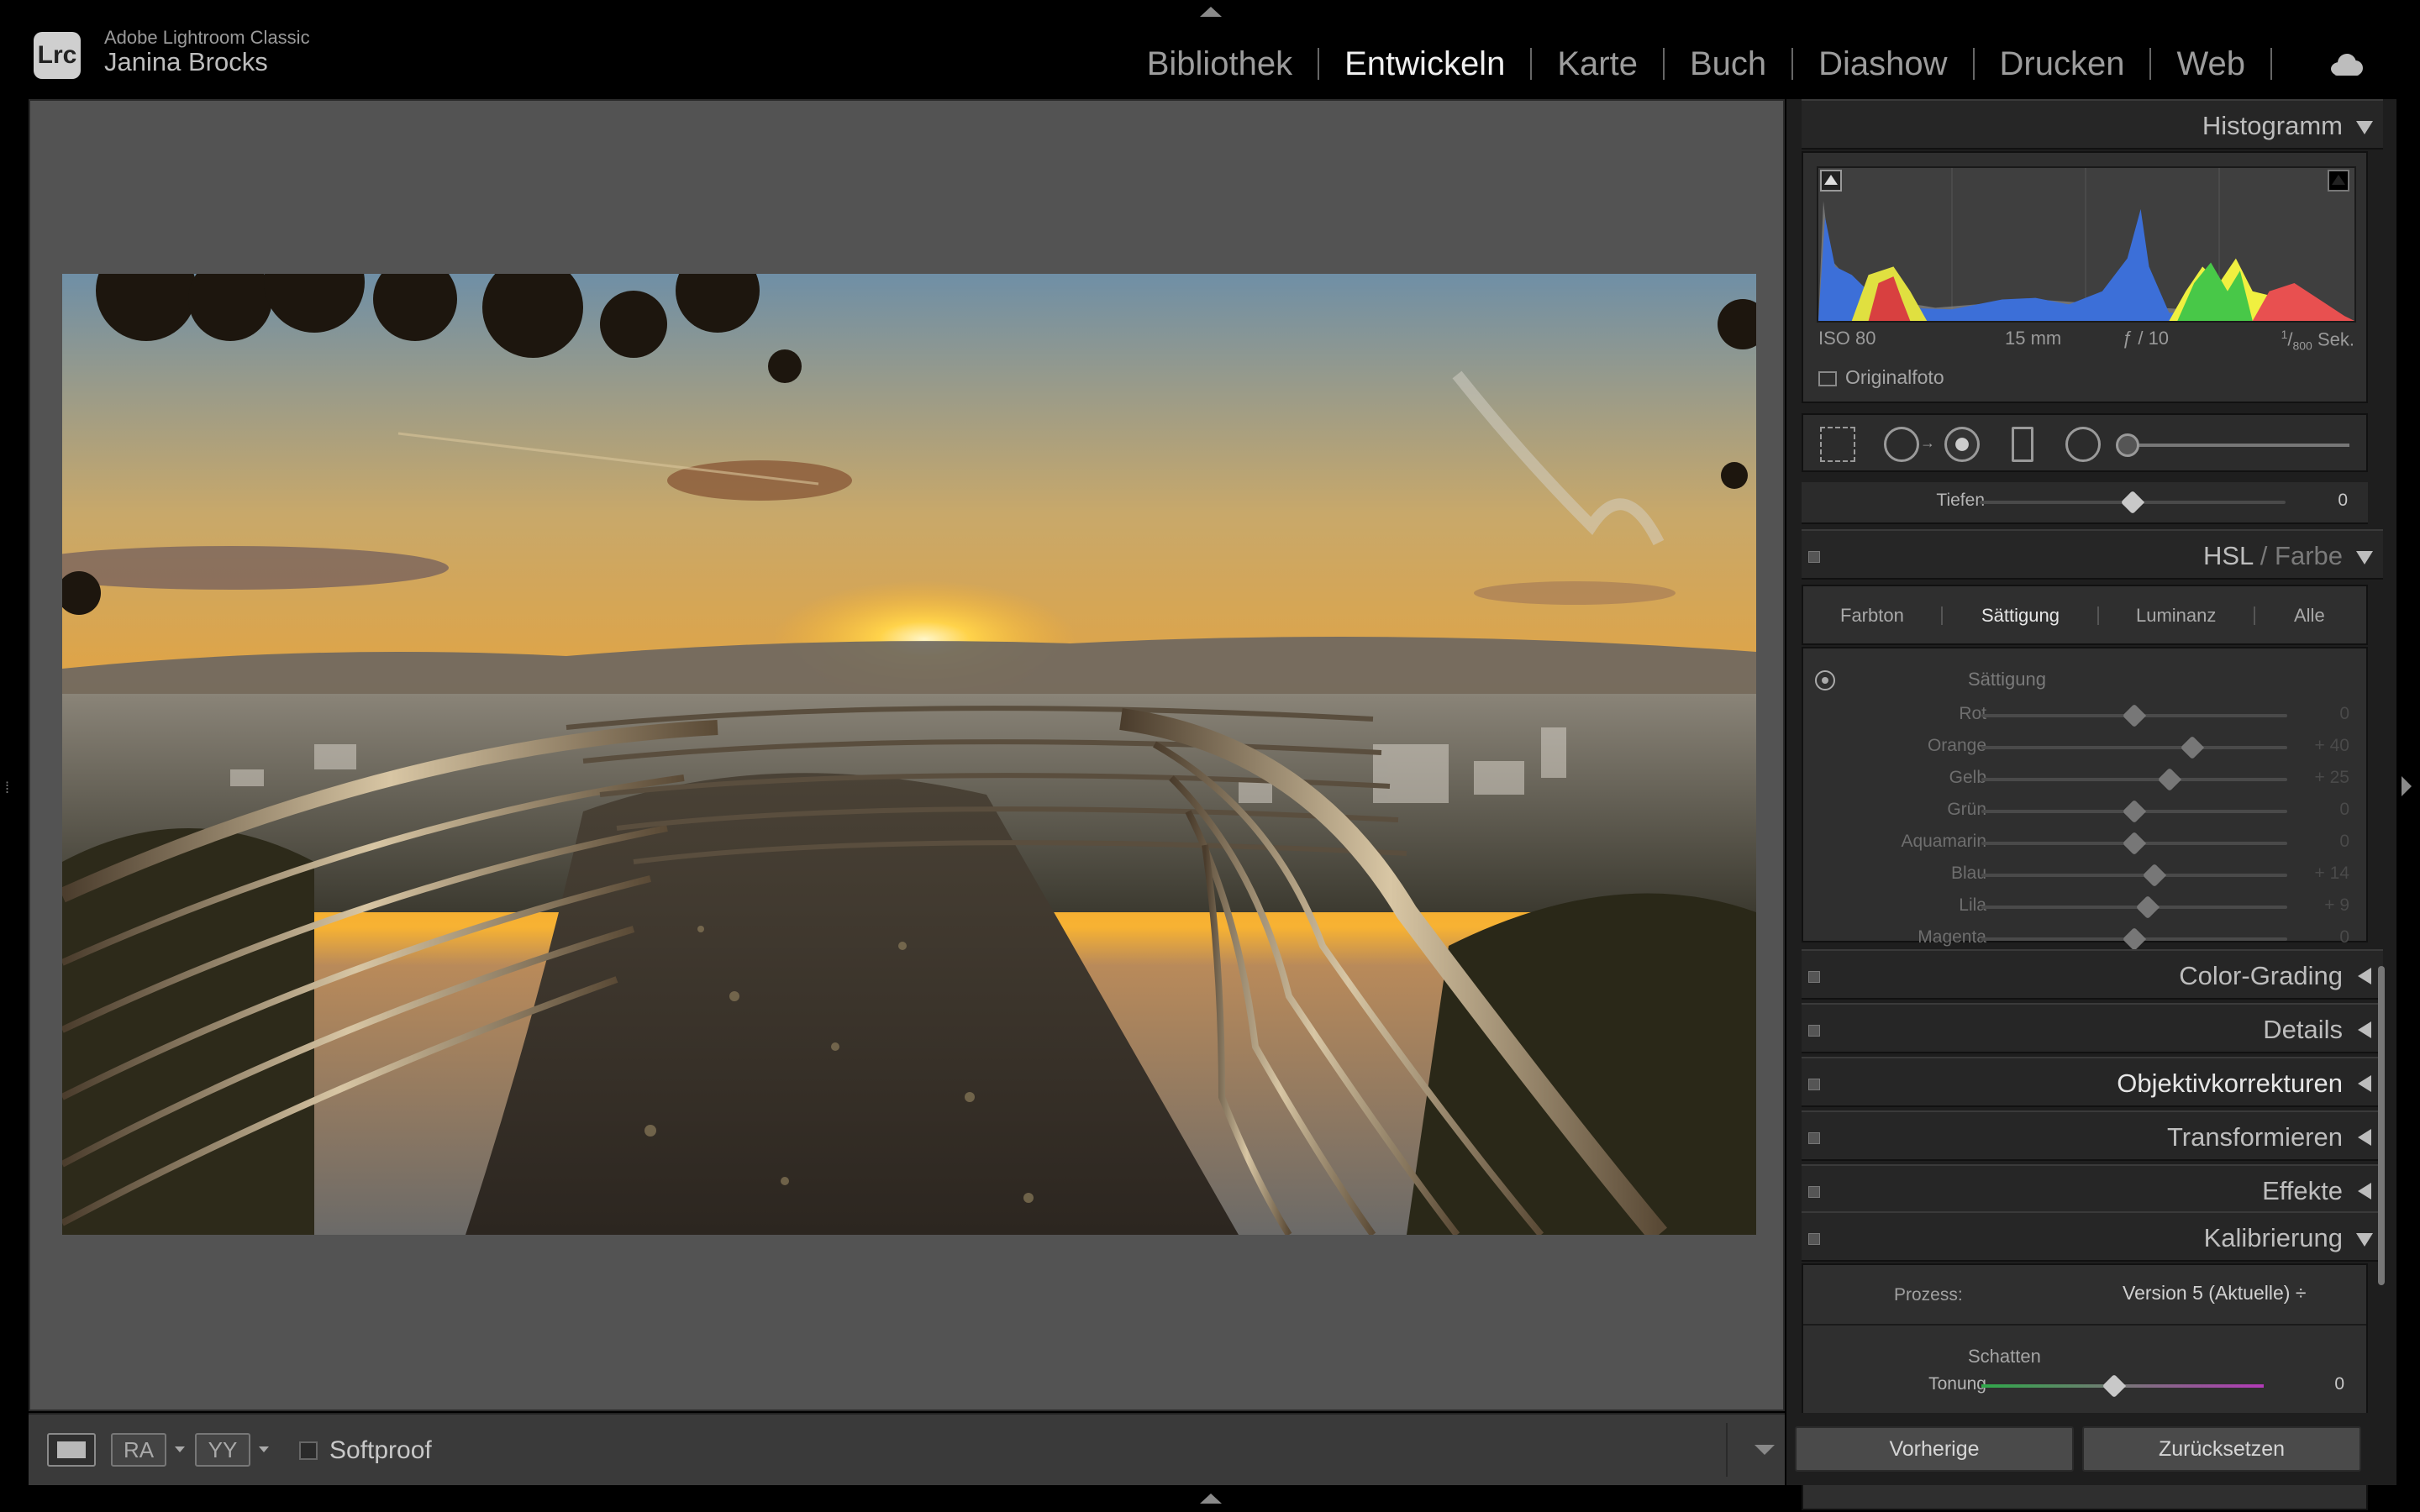 This screenshot has height=1512, width=2420. I want to click on toolbar-divider, so click(1727, 1450).